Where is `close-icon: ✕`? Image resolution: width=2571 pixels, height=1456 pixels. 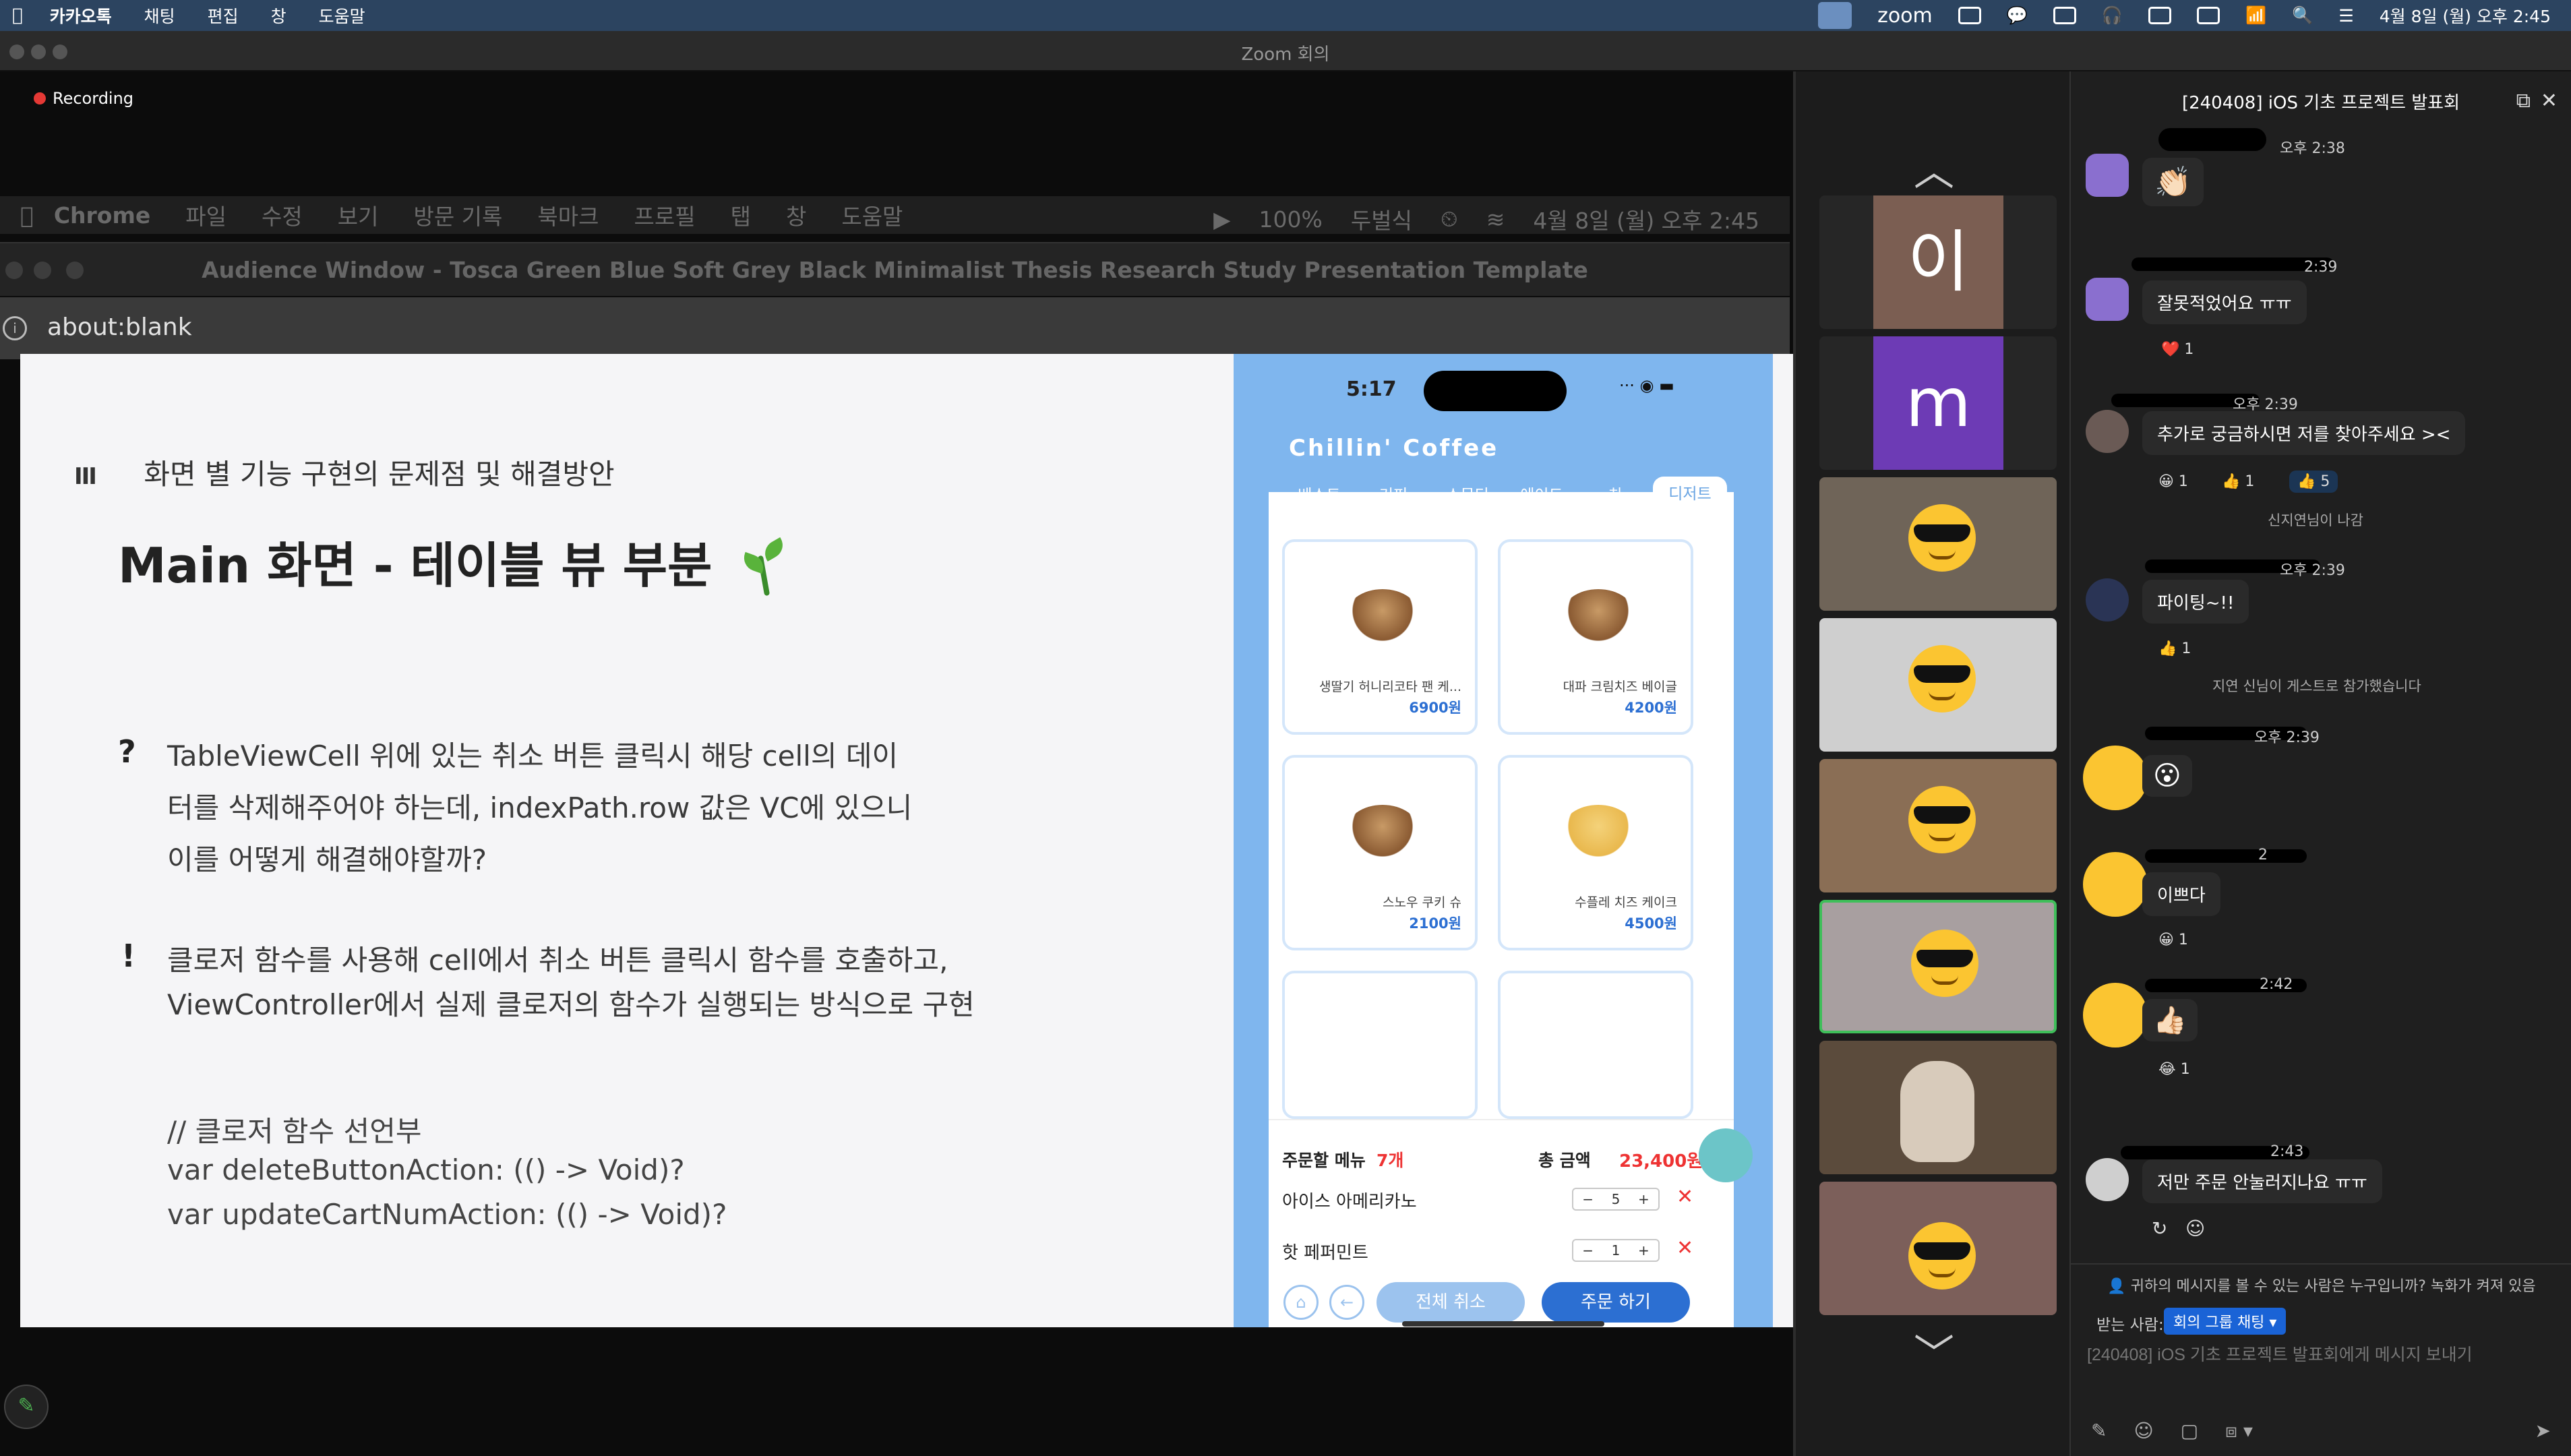
close-icon: ✕ is located at coordinates (2549, 101).